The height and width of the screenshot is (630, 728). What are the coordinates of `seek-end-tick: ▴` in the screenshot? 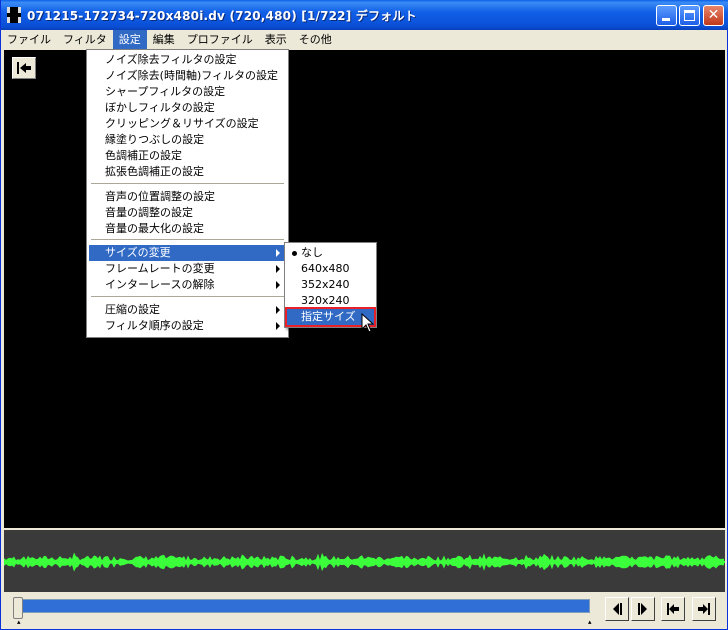 It's located at (590, 622).